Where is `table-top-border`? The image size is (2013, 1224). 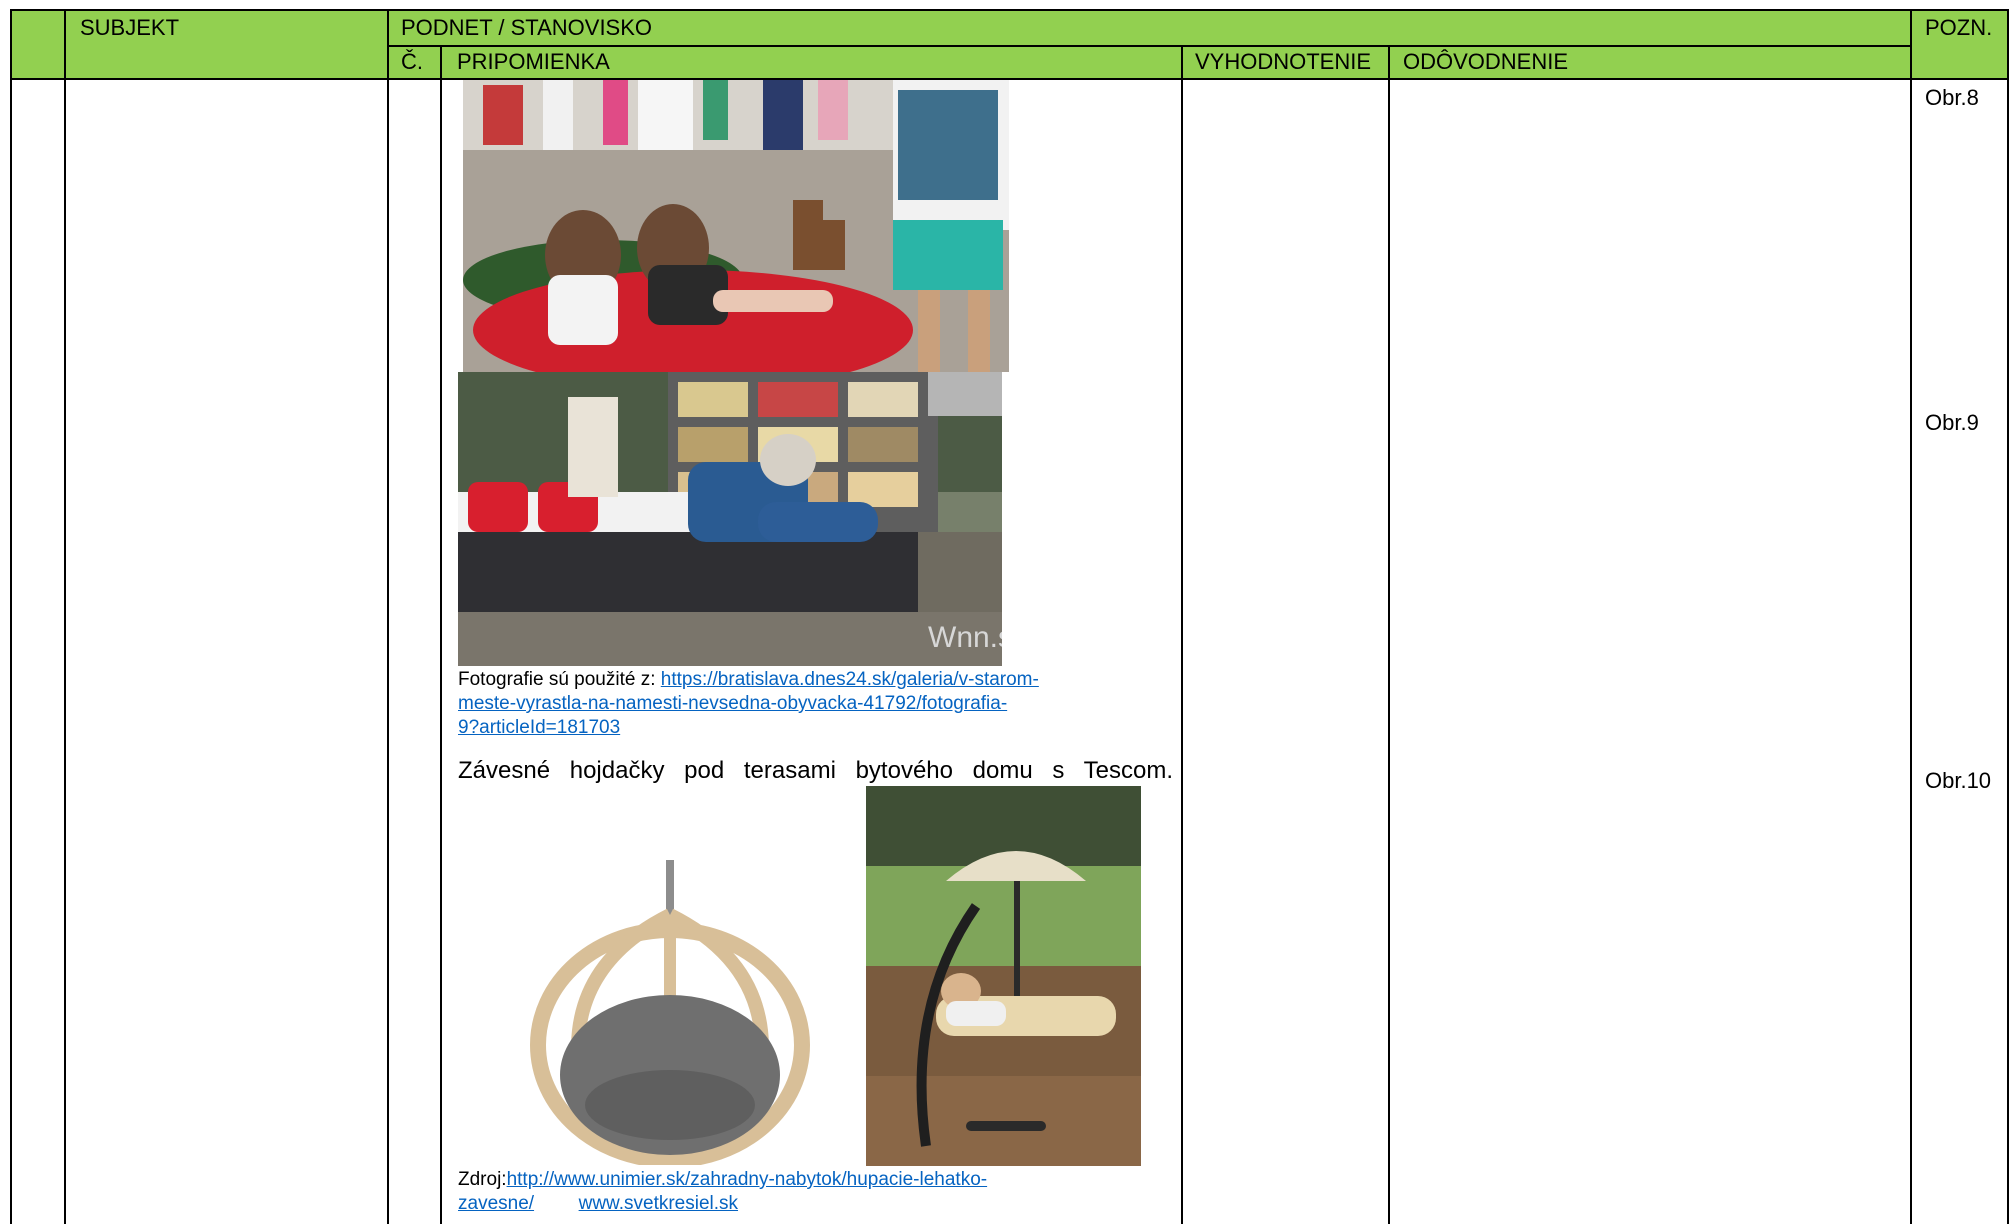 table-top-border is located at coordinates (1009, 10).